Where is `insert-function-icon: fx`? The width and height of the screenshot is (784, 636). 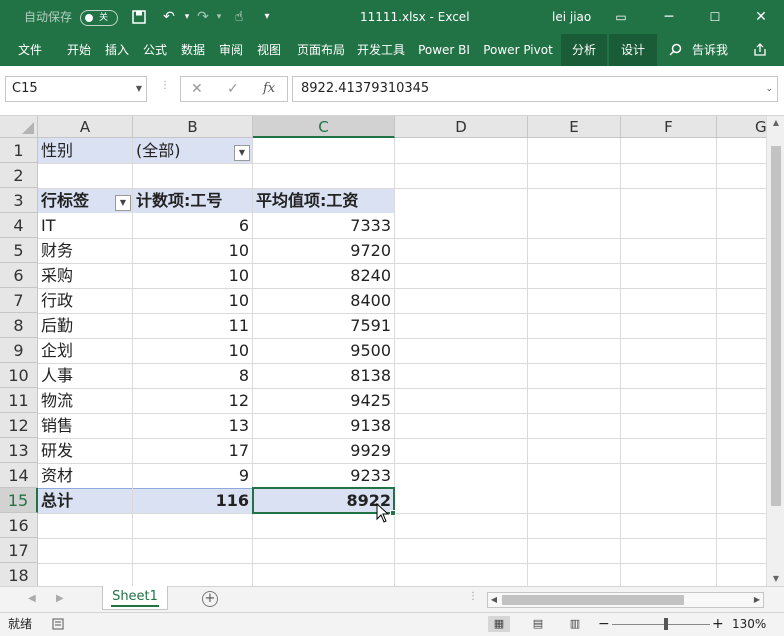
insert-function-icon: fx is located at coordinates (269, 89).